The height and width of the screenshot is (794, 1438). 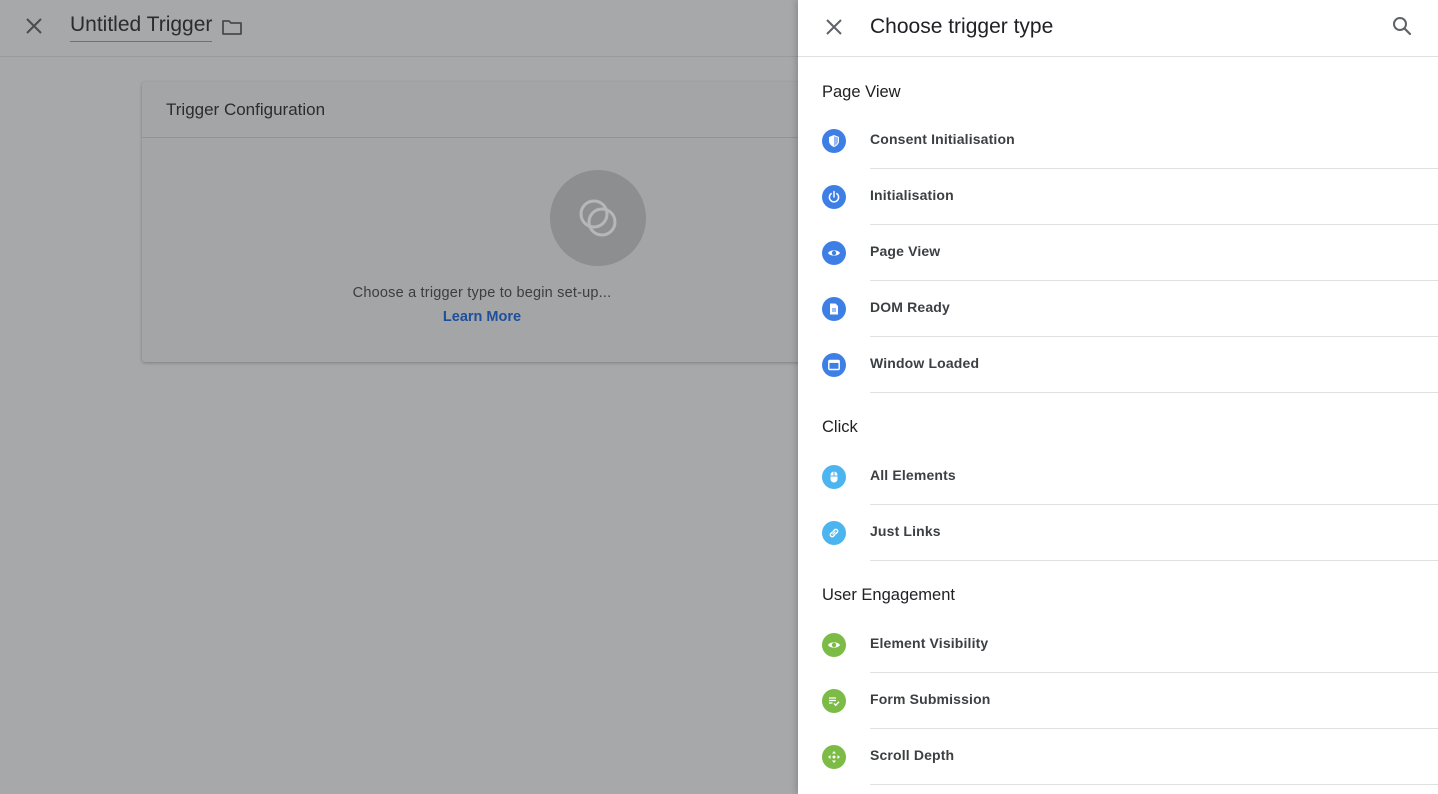 What do you see at coordinates (834, 197) in the screenshot?
I see `power-icon` at bounding box center [834, 197].